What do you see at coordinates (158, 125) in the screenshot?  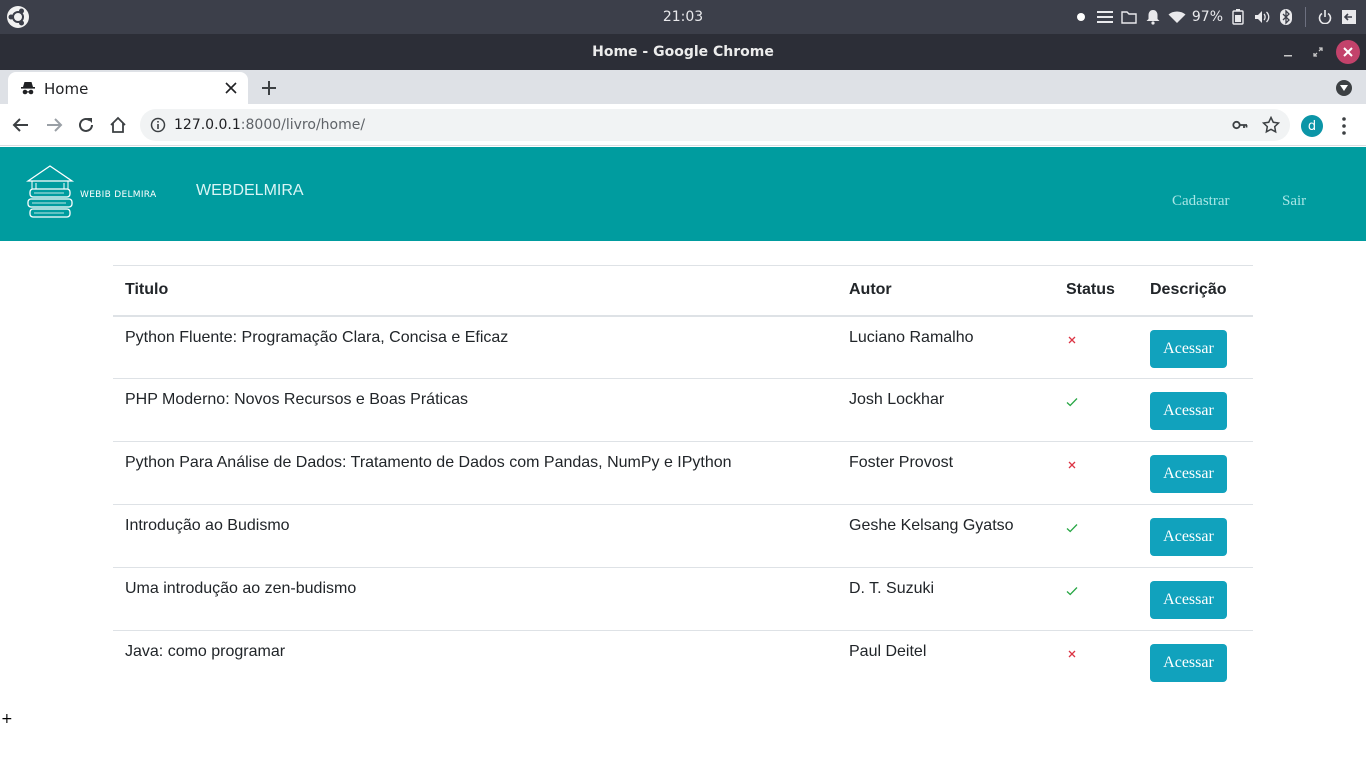 I see `info-icon` at bounding box center [158, 125].